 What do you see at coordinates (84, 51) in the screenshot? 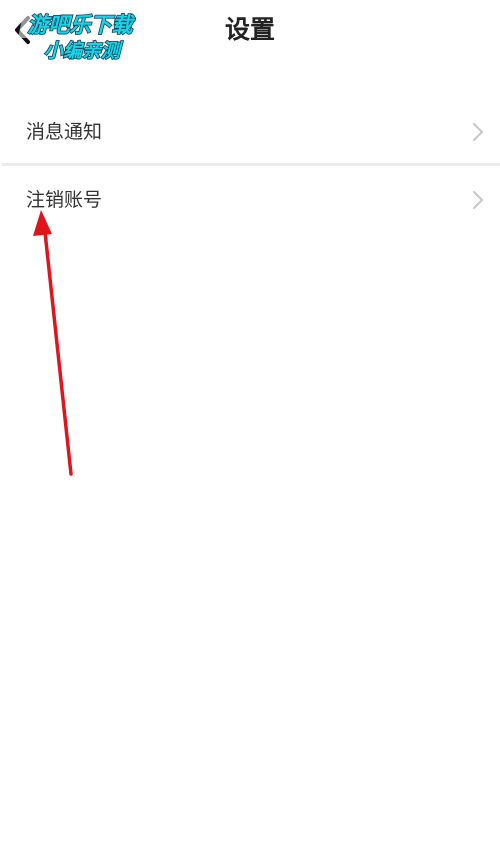
I see `watermark-line2: 小编亲测` at bounding box center [84, 51].